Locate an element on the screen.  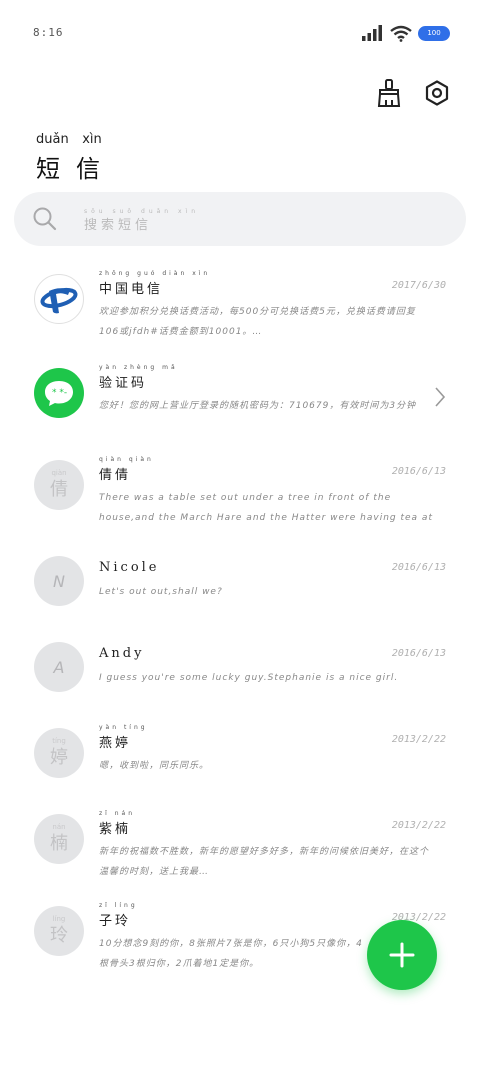
contact-name: 紫楠 is located at coordinates (115, 829).